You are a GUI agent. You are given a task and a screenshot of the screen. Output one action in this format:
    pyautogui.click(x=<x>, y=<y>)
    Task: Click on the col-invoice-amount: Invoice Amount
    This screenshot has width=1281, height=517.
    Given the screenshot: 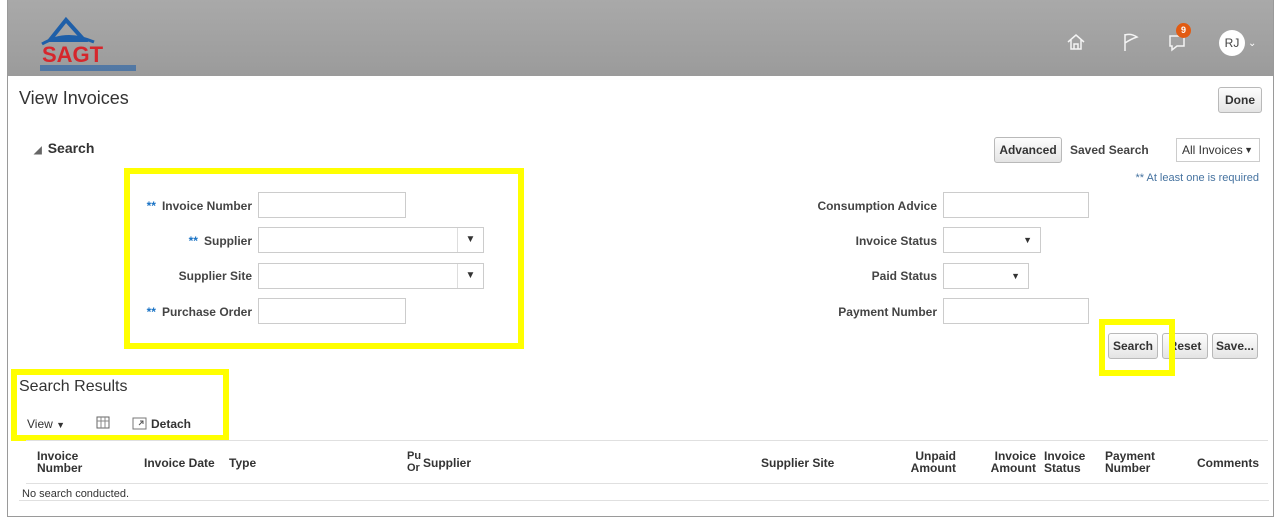 What is the action you would take?
    pyautogui.click(x=1011, y=462)
    